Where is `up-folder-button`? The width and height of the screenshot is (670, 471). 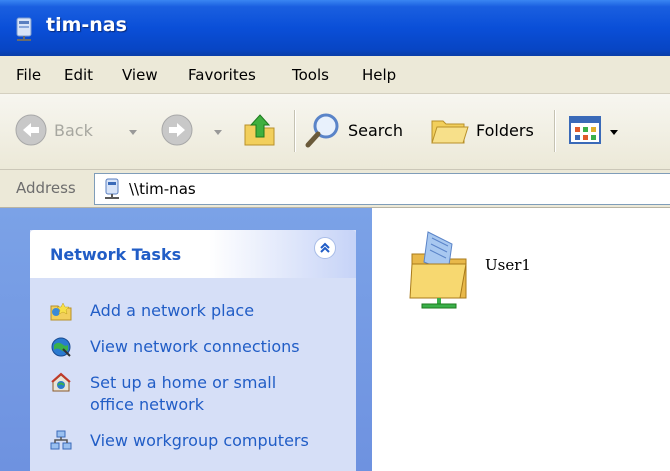
up-folder-button is located at coordinates (260, 130).